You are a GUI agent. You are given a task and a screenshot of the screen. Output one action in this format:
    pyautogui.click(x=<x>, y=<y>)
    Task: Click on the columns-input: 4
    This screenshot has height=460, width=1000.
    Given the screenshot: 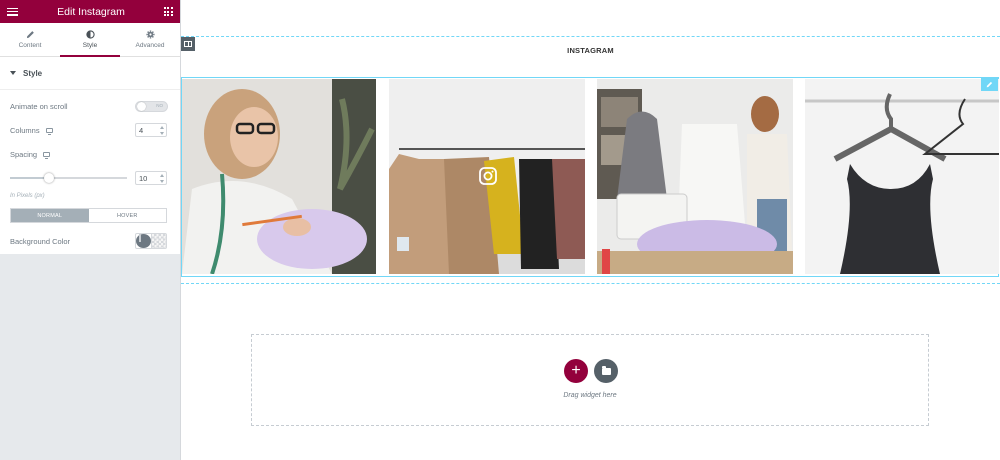 What is the action you would take?
    pyautogui.click(x=151, y=130)
    